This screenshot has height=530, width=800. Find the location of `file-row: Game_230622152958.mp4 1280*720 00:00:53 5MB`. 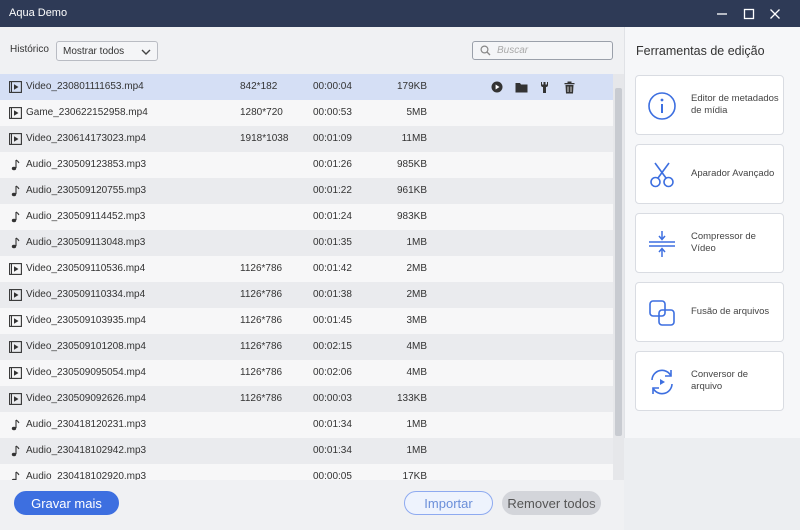

file-row: Game_230622152958.mp4 1280*720 00:00:53 5MB is located at coordinates (306, 113).